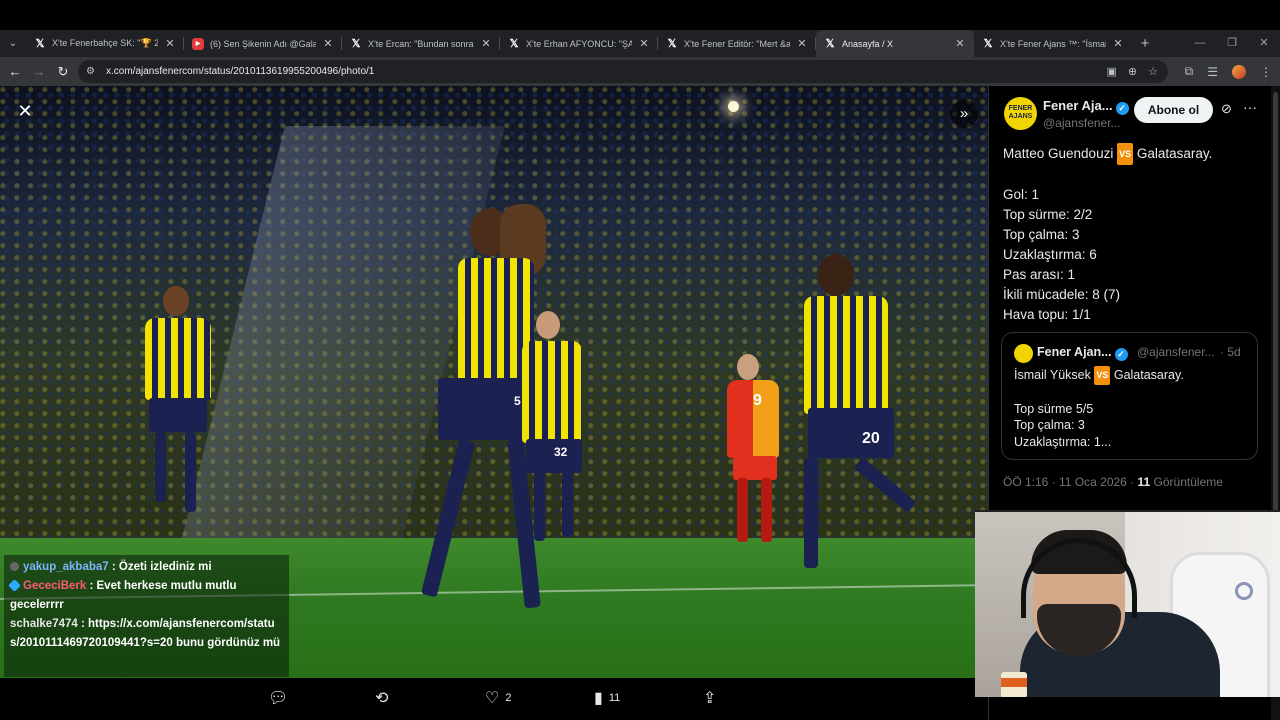 The height and width of the screenshot is (720, 1280). What do you see at coordinates (1239, 71) in the screenshot?
I see `profile-avatar` at bounding box center [1239, 71].